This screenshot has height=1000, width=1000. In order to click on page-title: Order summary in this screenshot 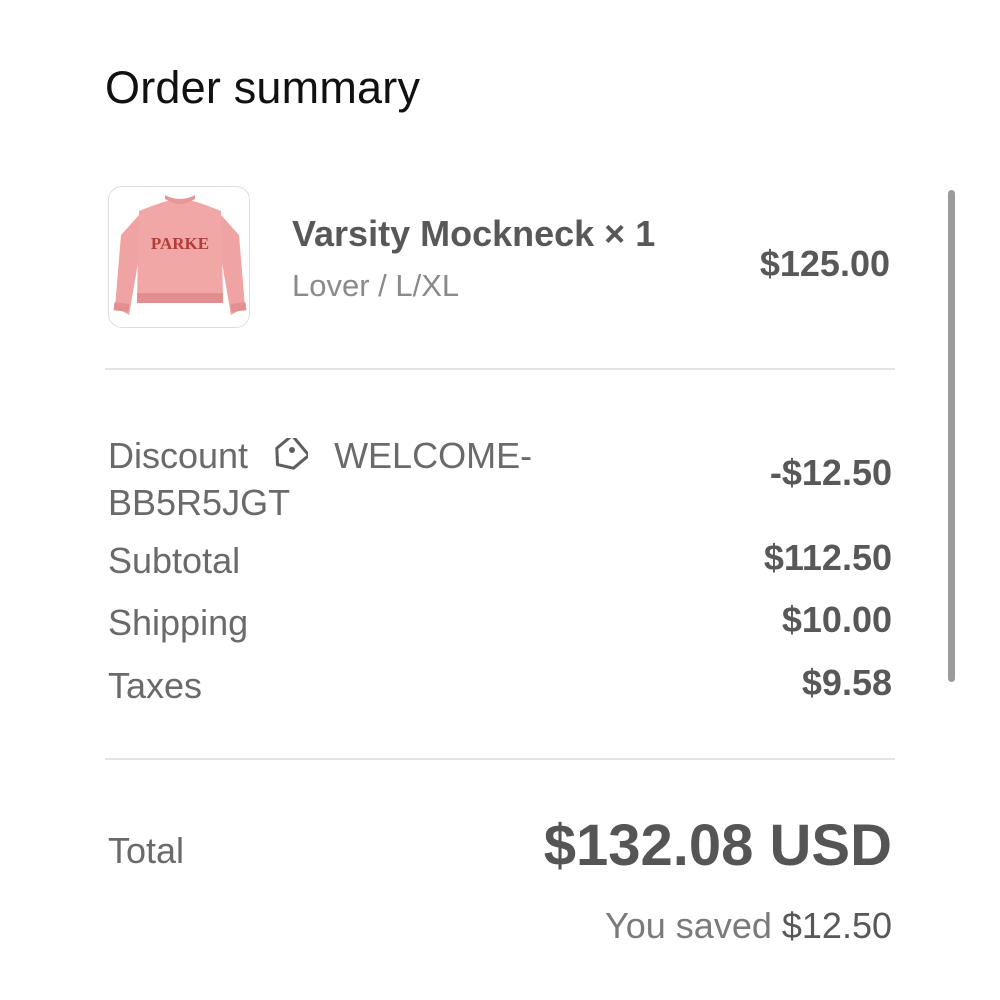, I will do `click(263, 87)`.